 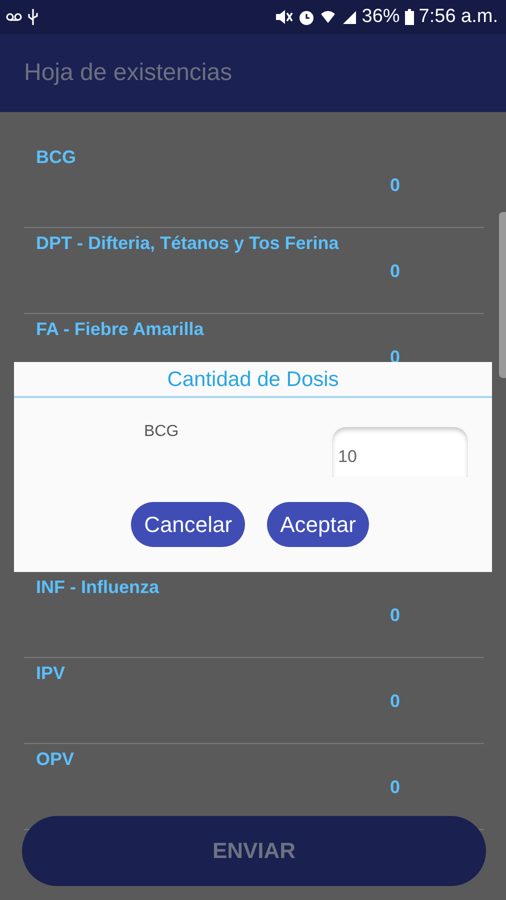 I want to click on battery-percent: 36%, so click(x=381, y=17).